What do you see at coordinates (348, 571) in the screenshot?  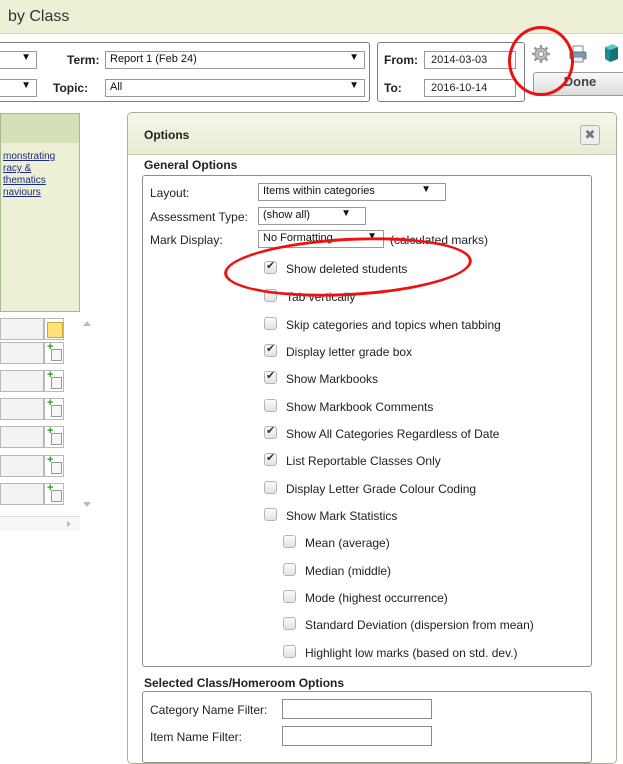 I see `checkbox-label: Median (middle)` at bounding box center [348, 571].